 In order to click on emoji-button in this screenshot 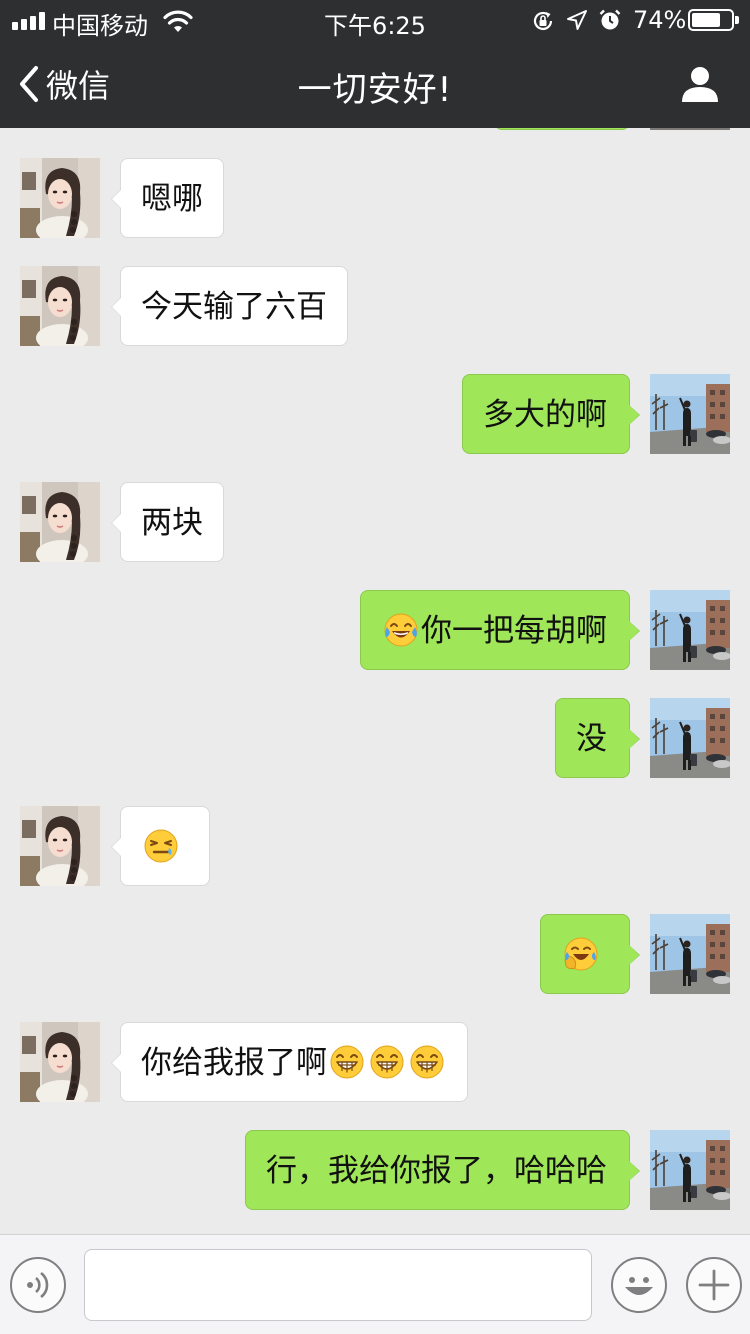, I will do `click(639, 1285)`.